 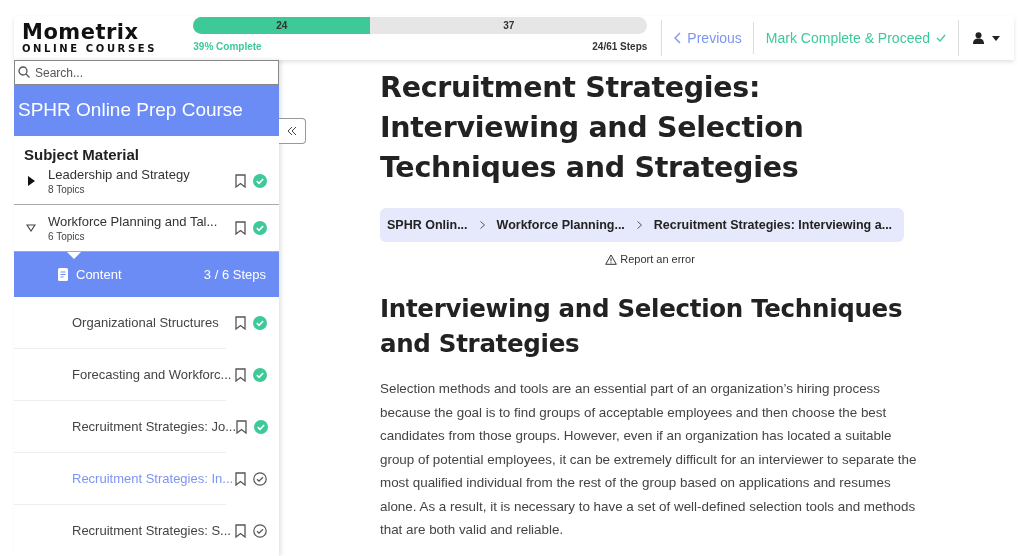 I want to click on notch-icon, so click(x=74, y=256).